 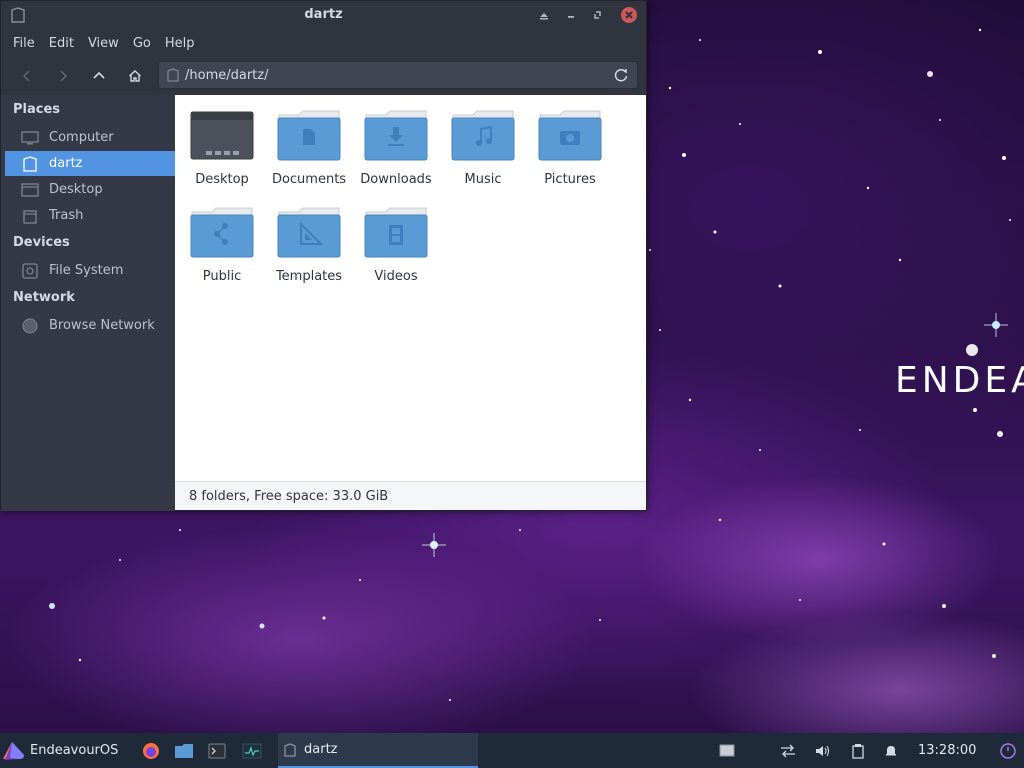 What do you see at coordinates (309, 135) in the screenshot?
I see `documents-folder-icon` at bounding box center [309, 135].